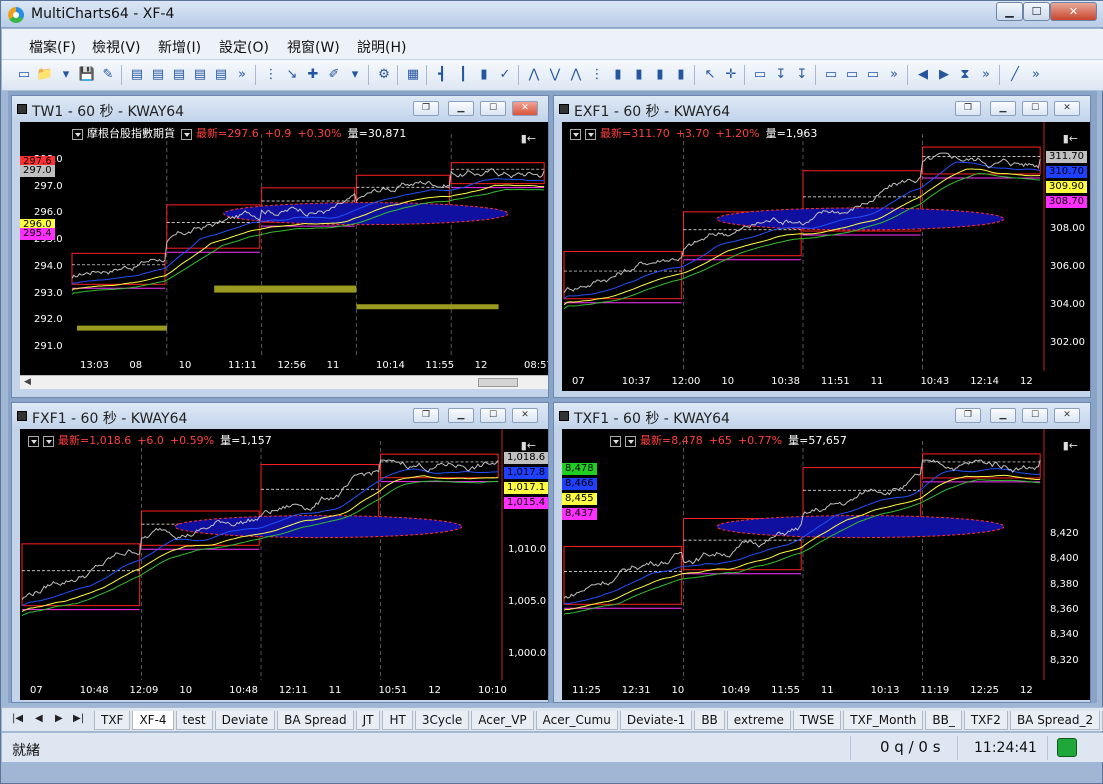 This screenshot has width=1103, height=784. What do you see at coordinates (802, 75) in the screenshot?
I see `toolbar-tool-42-icon: ↧` at bounding box center [802, 75].